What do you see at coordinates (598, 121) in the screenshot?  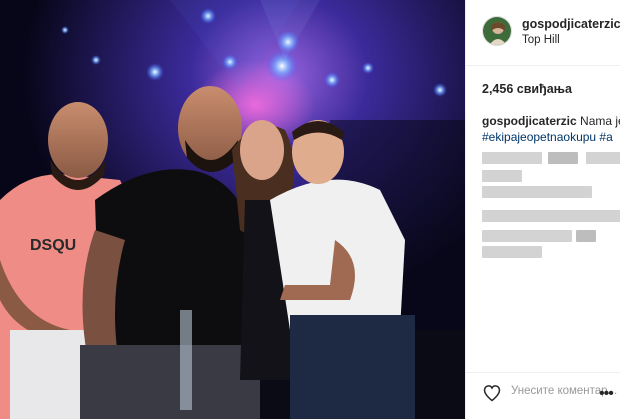 I see `caption-text: Nama je` at bounding box center [598, 121].